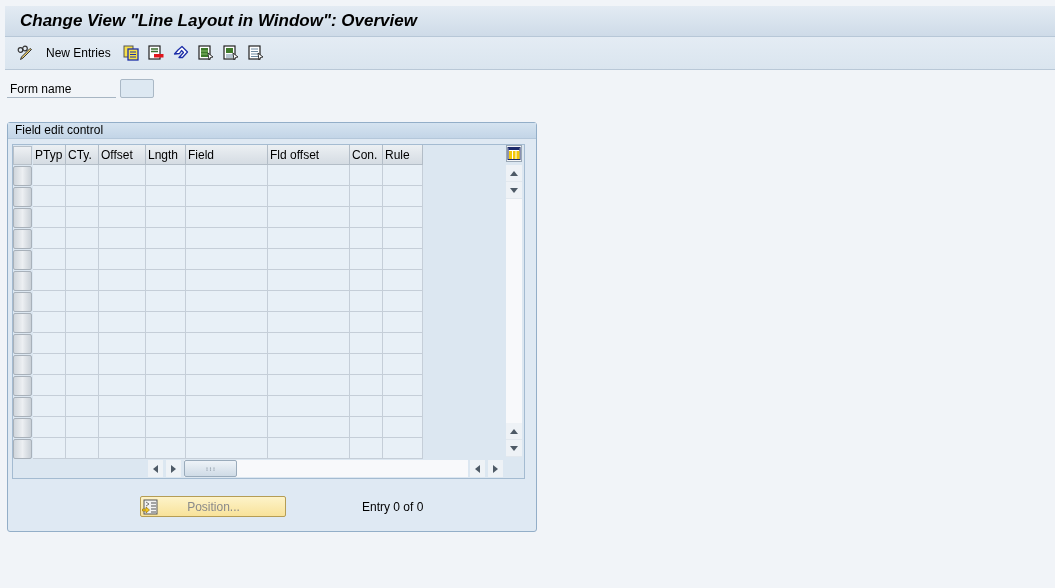 This screenshot has height=588, width=1055. I want to click on column-header: Offset, so click(122, 155).